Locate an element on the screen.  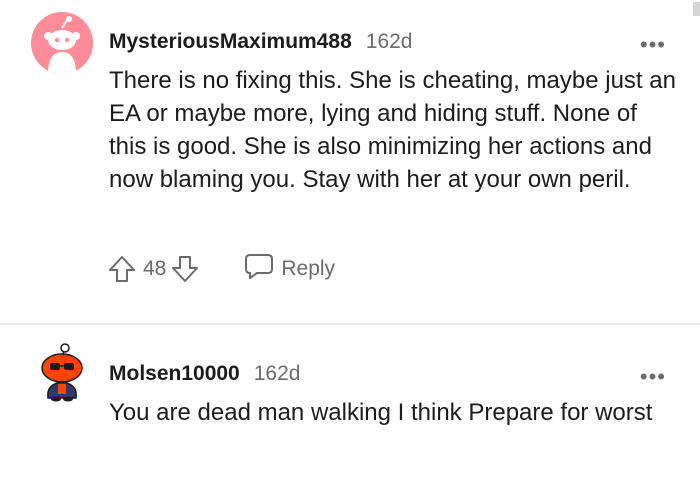
comment-actions: 48 Reply is located at coordinates (221, 269).